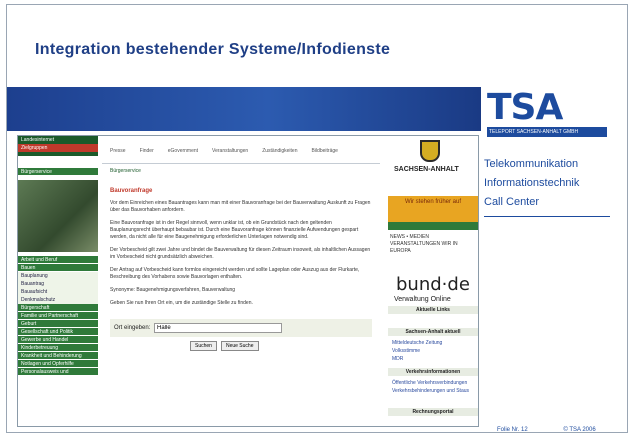 This screenshot has height=437, width=634. I want to click on state-name: SACHSEN-ANHALT, so click(426, 169).